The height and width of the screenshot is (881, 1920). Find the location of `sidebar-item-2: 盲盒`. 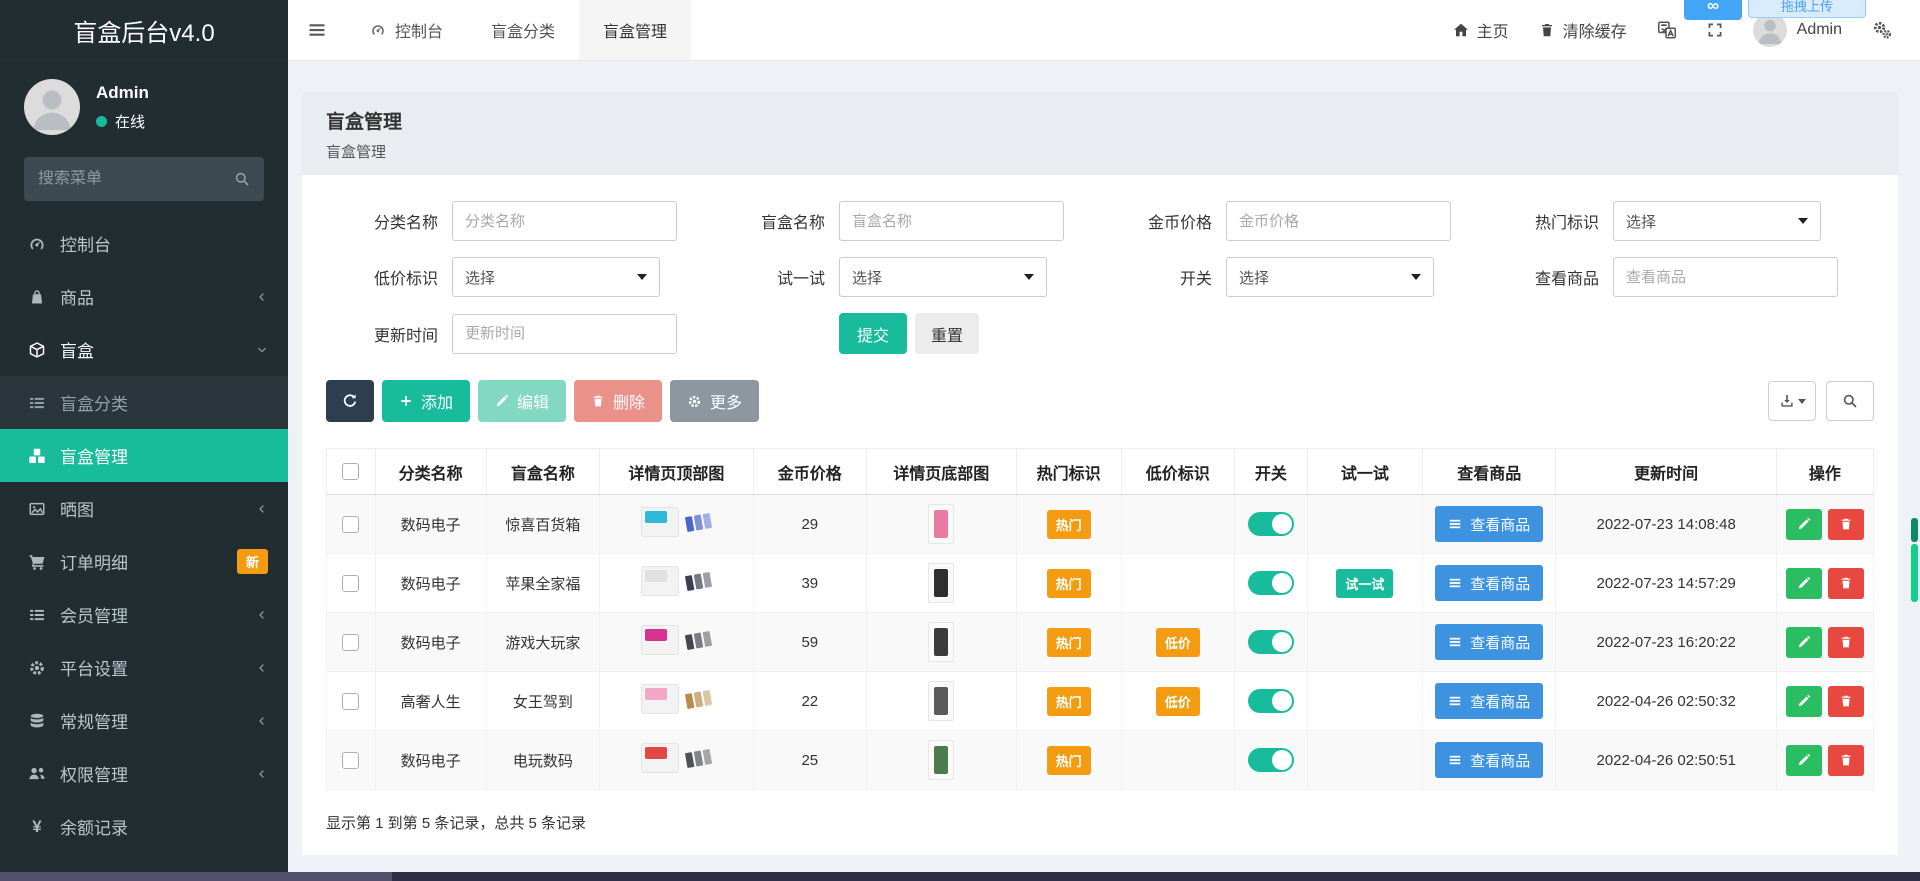

sidebar-item-2: 盲盒 is located at coordinates (144, 349).